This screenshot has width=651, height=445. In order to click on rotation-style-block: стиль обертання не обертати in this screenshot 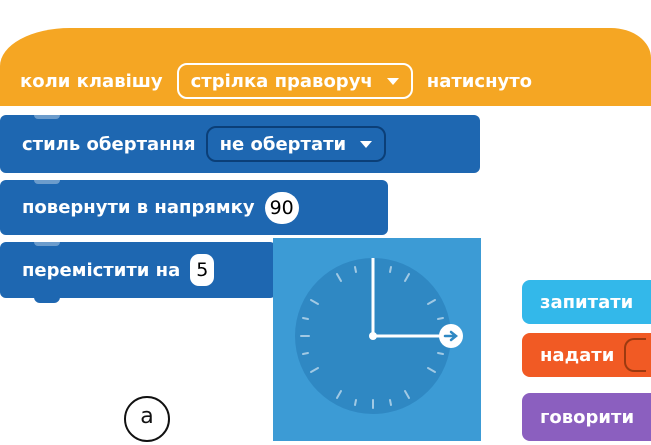, I will do `click(240, 144)`.